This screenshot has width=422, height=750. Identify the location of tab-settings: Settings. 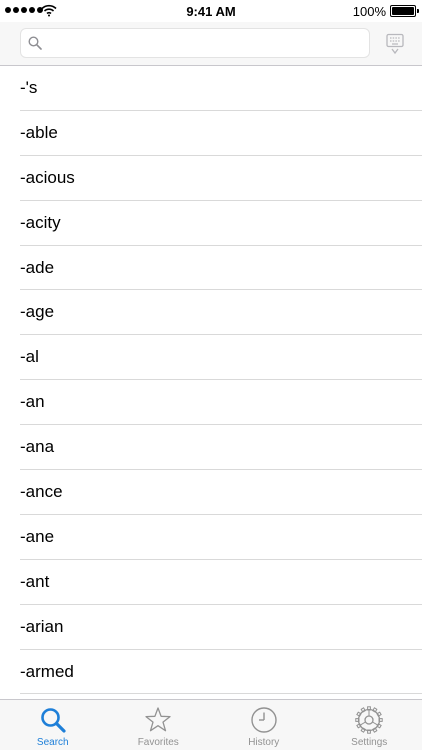
(369, 725).